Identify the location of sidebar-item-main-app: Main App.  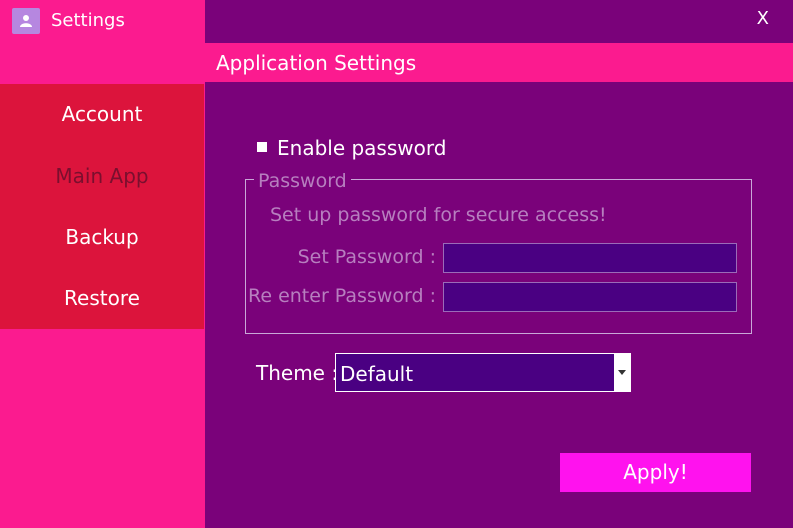
(102, 176).